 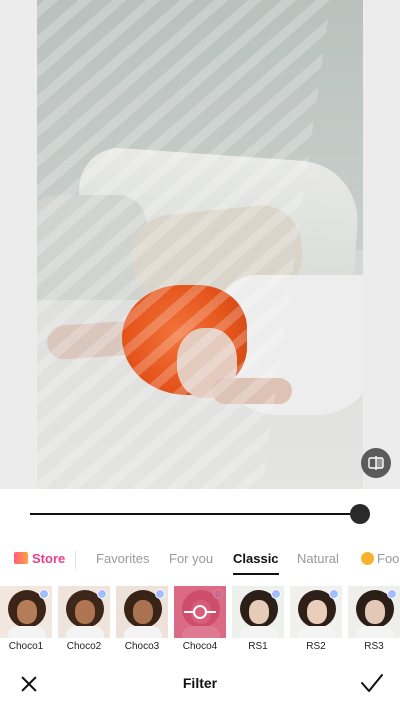 I want to click on filter-label: Choco4, so click(x=200, y=646).